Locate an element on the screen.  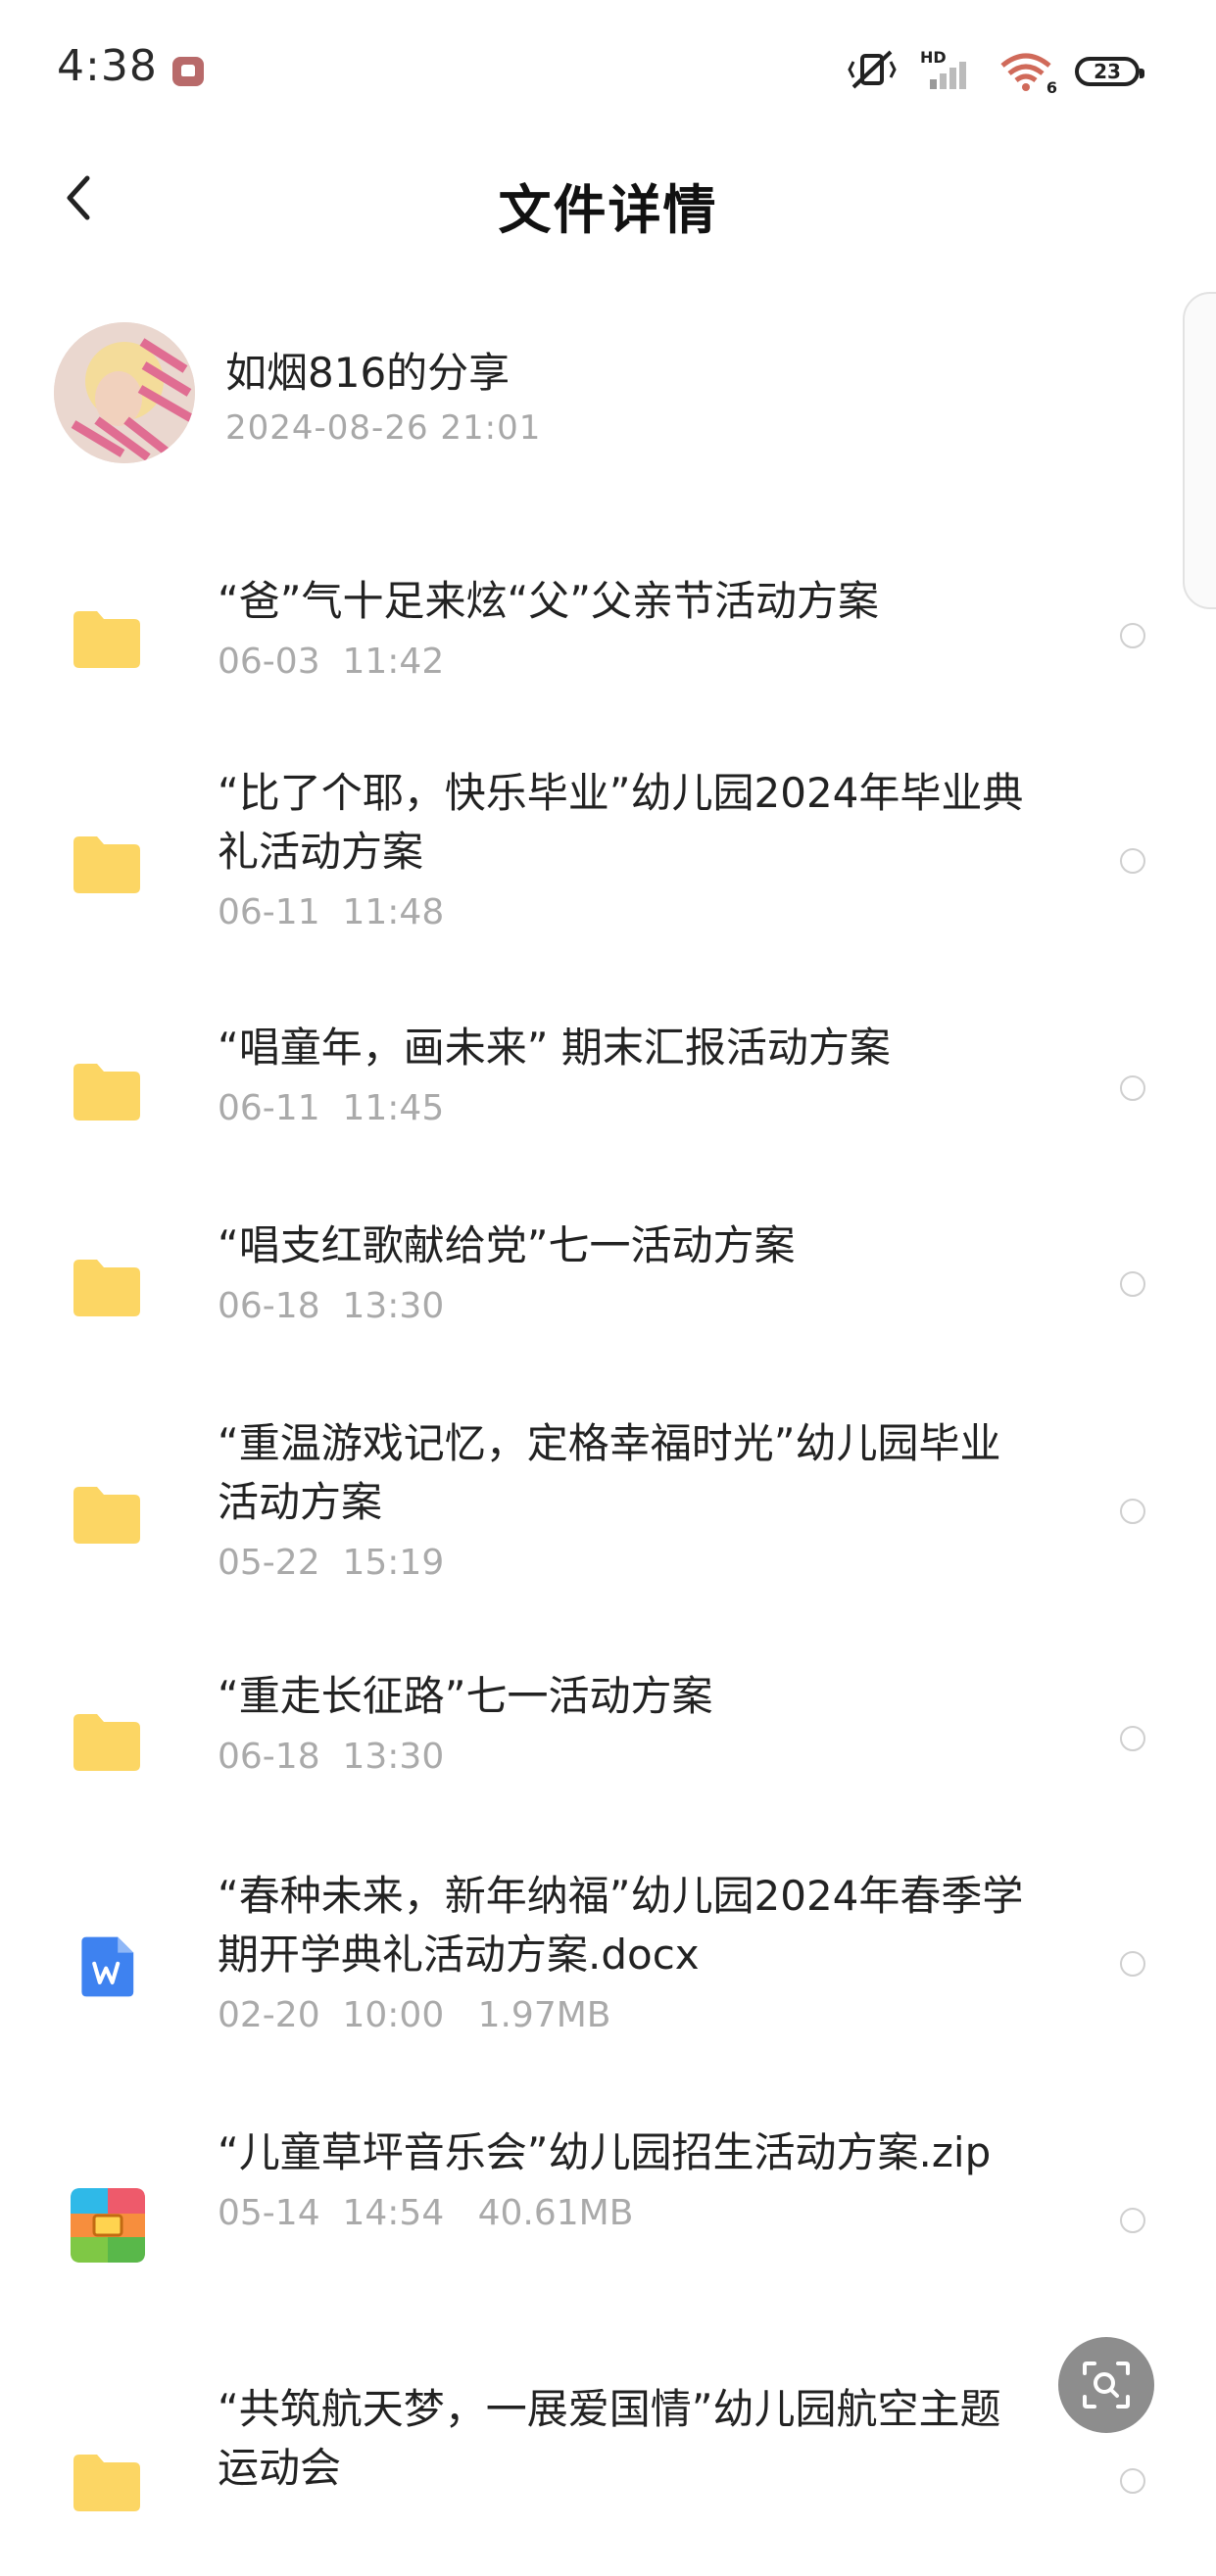
file-name: “唱童年，画未来” 期末汇报活动方案 is located at coordinates (554, 1048).